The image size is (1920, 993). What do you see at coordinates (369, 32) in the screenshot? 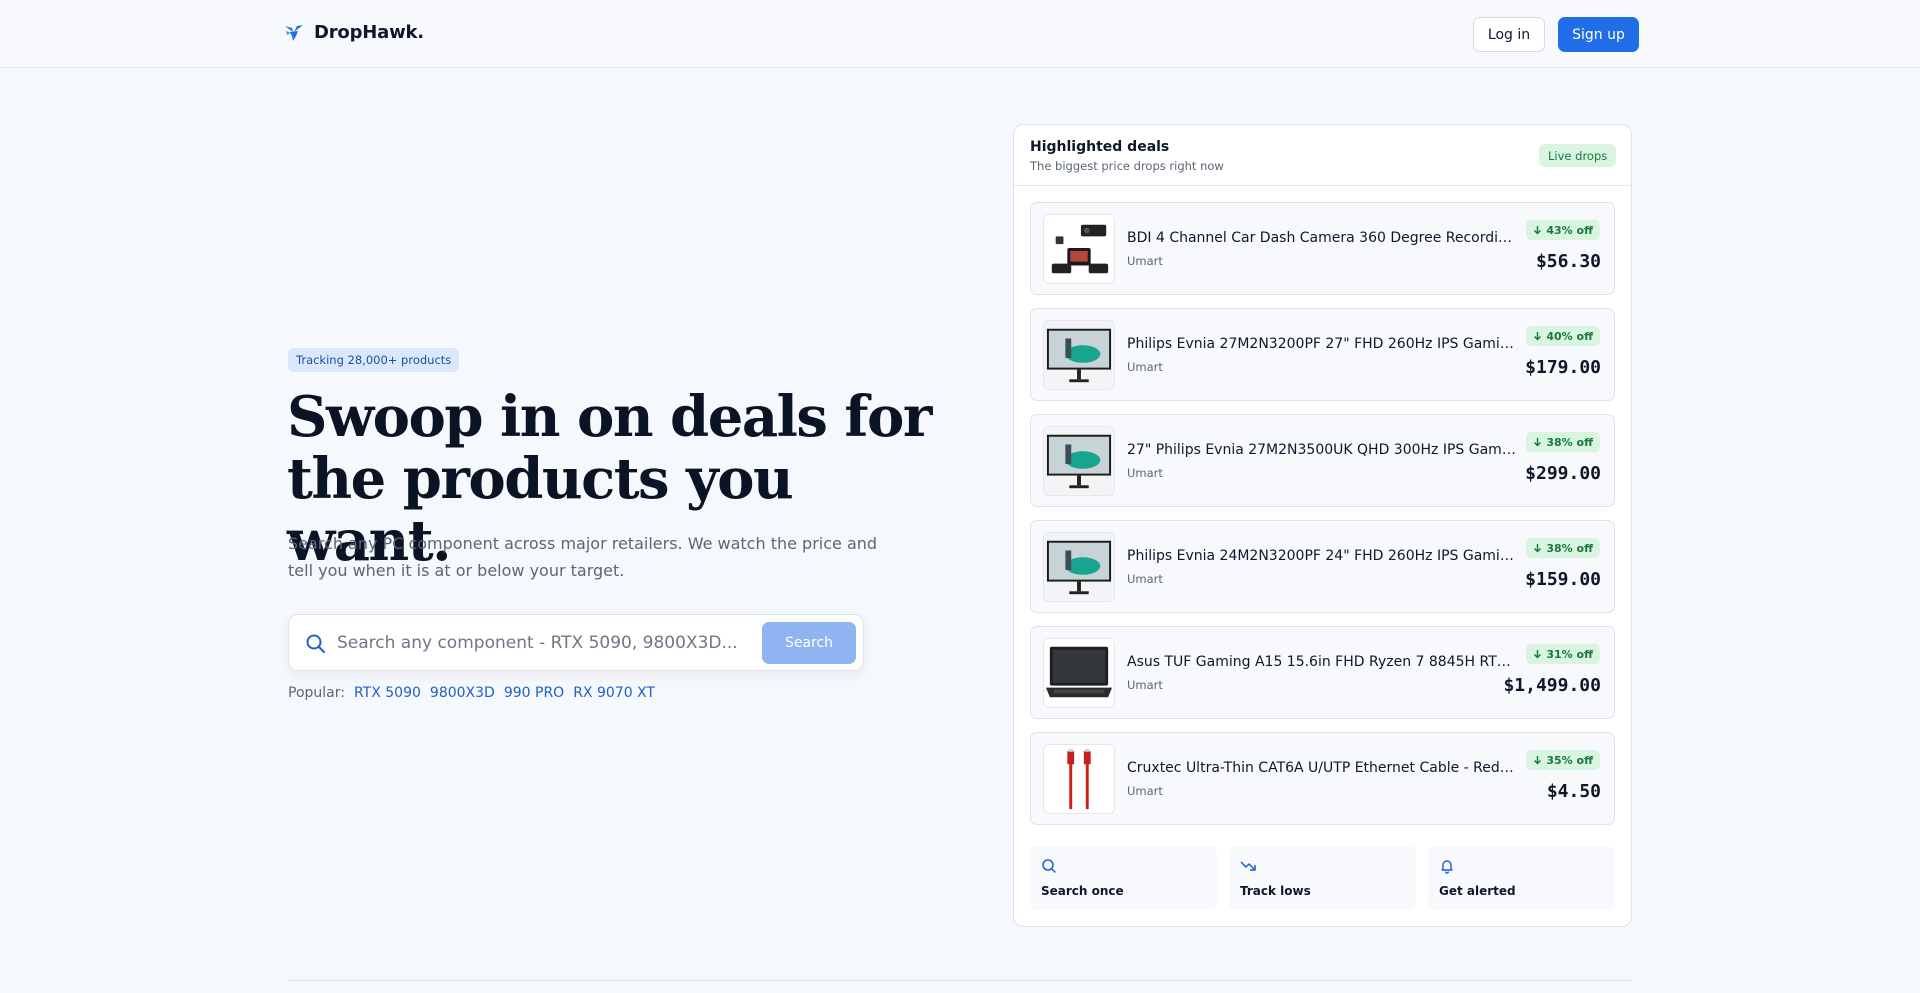
I see `brand-name: DropHawk.` at bounding box center [369, 32].